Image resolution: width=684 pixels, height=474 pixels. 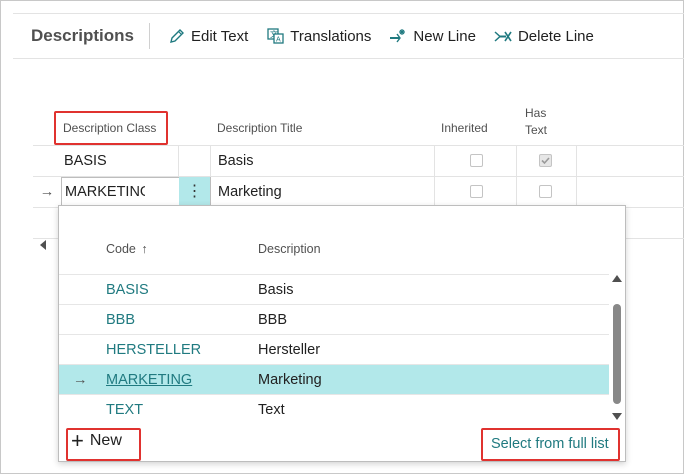 I want to click on table-row: → MARKETING ⋮ Marketing, so click(x=358, y=191).